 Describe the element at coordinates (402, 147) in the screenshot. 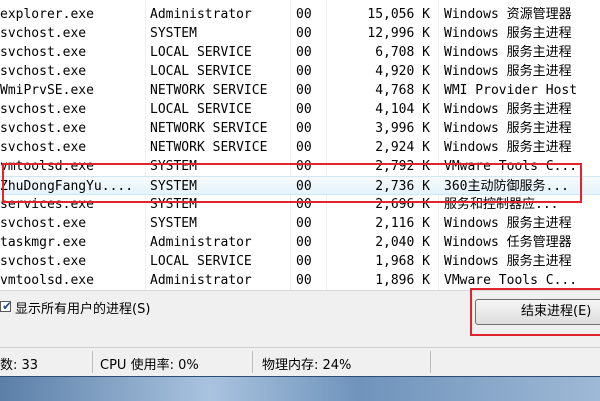

I see `cell-mem: 2,924 K` at that location.